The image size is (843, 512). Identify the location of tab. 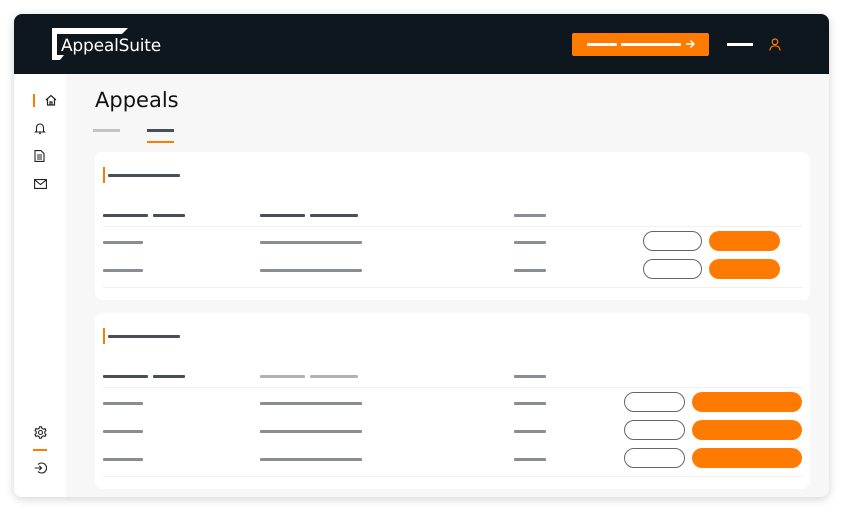
(160, 136).